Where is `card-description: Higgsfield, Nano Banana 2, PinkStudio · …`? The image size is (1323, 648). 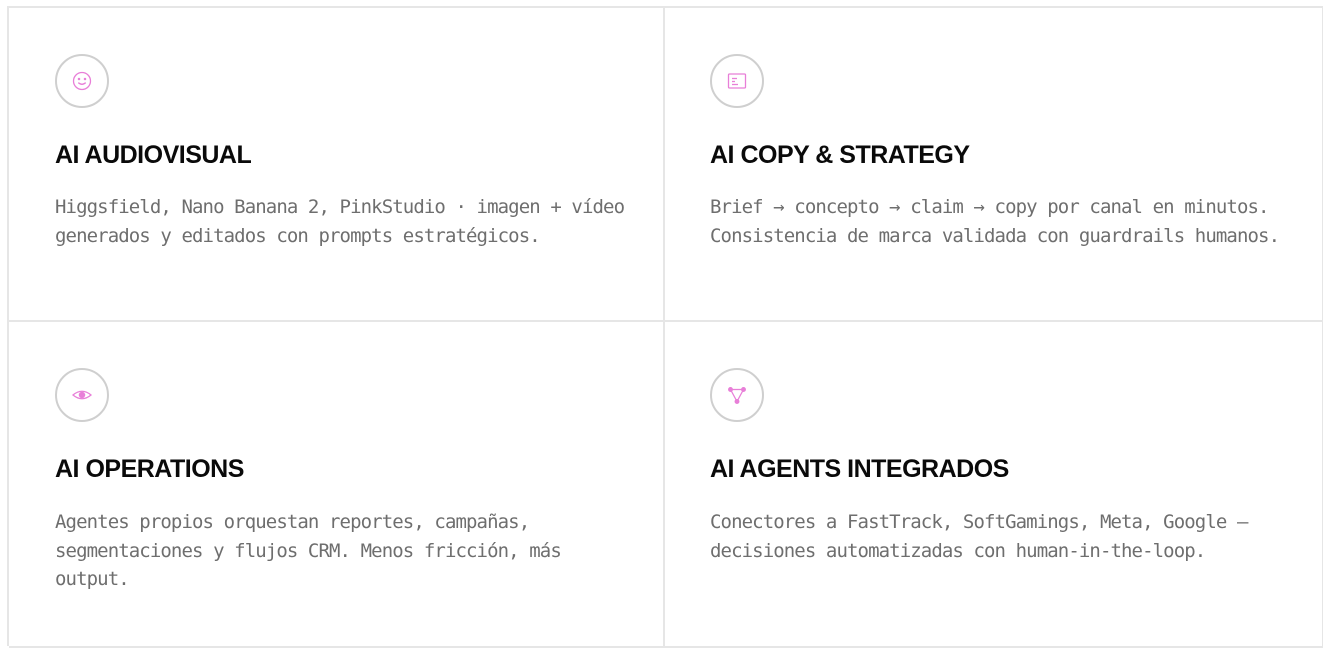
card-description: Higgsfield, Nano Banana 2, PinkStudio · … is located at coordinates (340, 221).